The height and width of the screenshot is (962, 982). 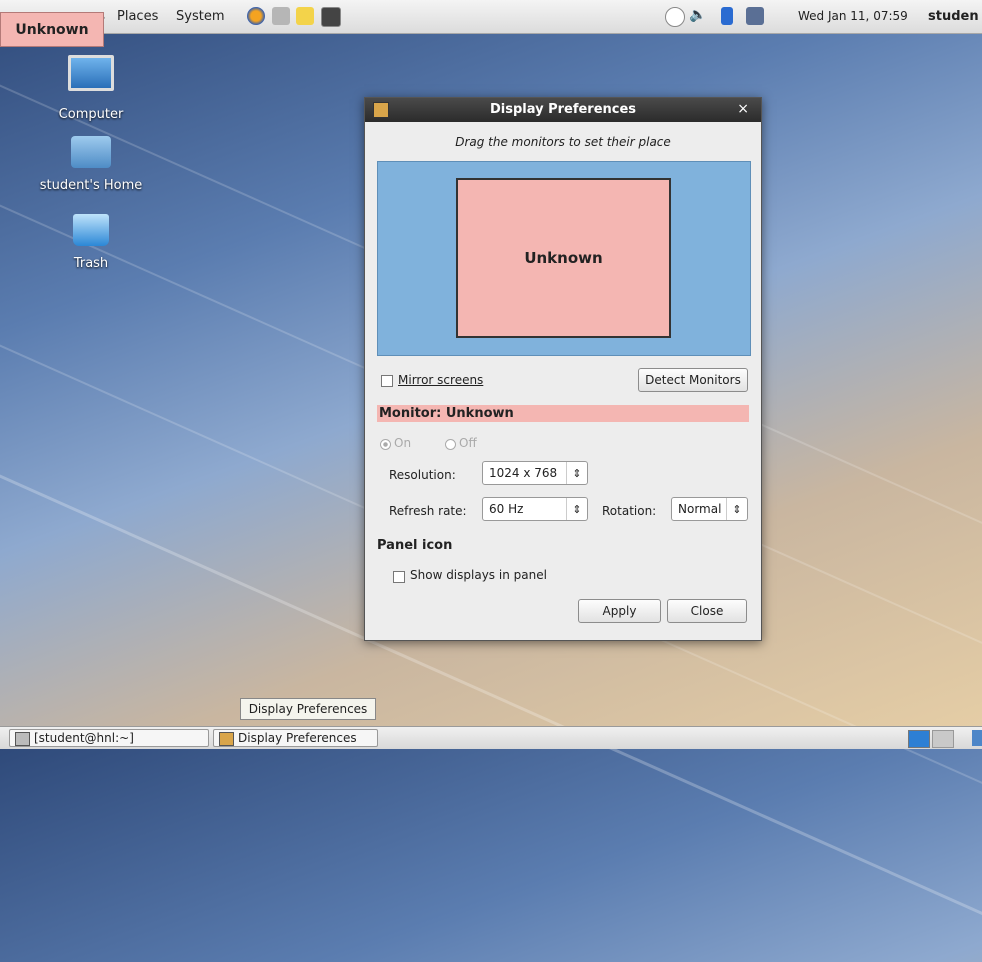 What do you see at coordinates (563, 142) in the screenshot?
I see `drag-hint: Drag the monitors to set their place` at bounding box center [563, 142].